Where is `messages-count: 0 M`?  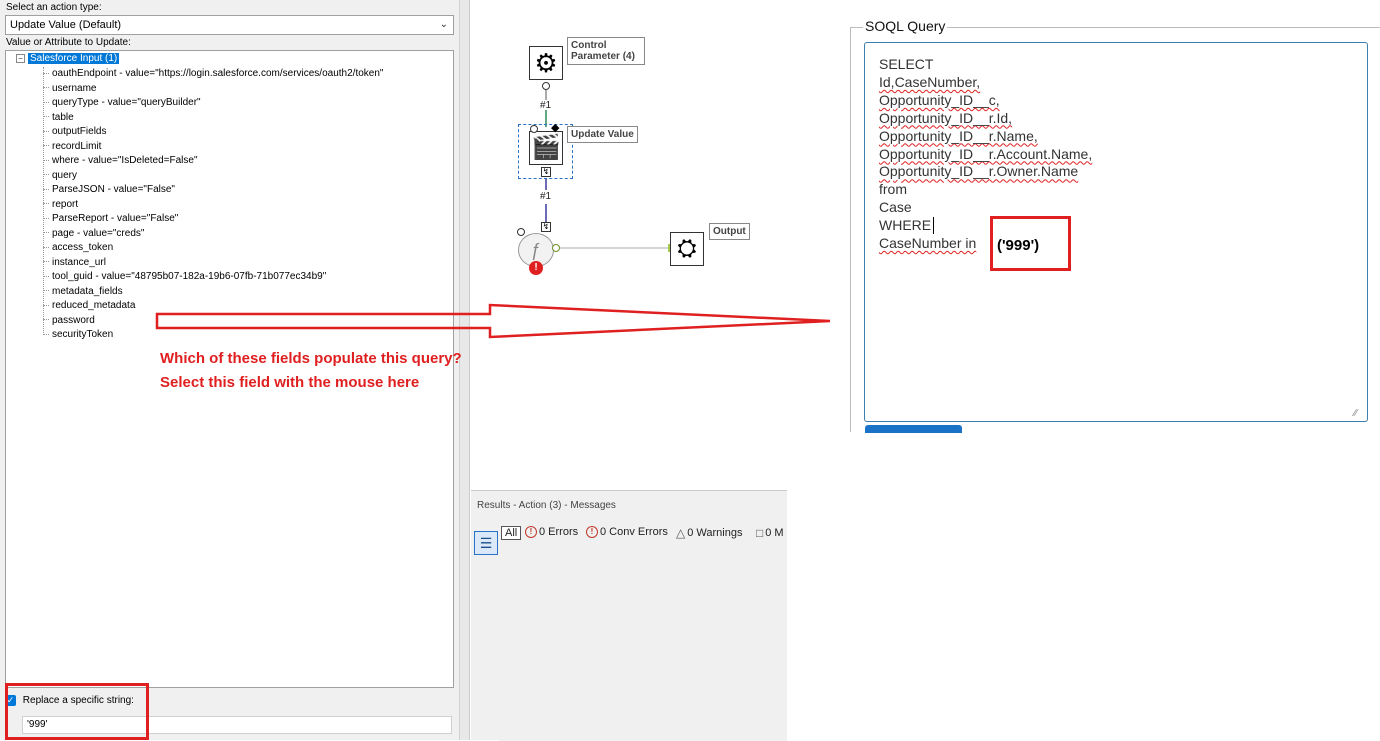 messages-count: 0 M is located at coordinates (774, 532).